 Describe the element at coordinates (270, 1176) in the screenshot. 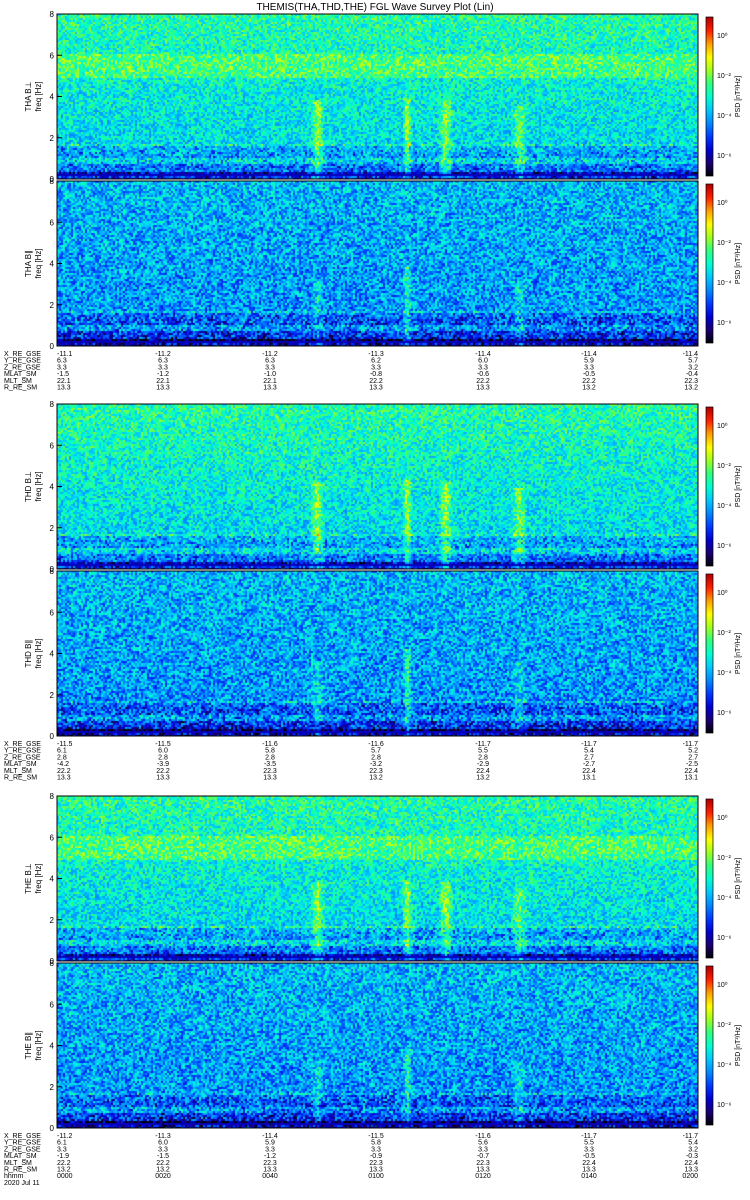

I see `ephem-value: 0040` at that location.